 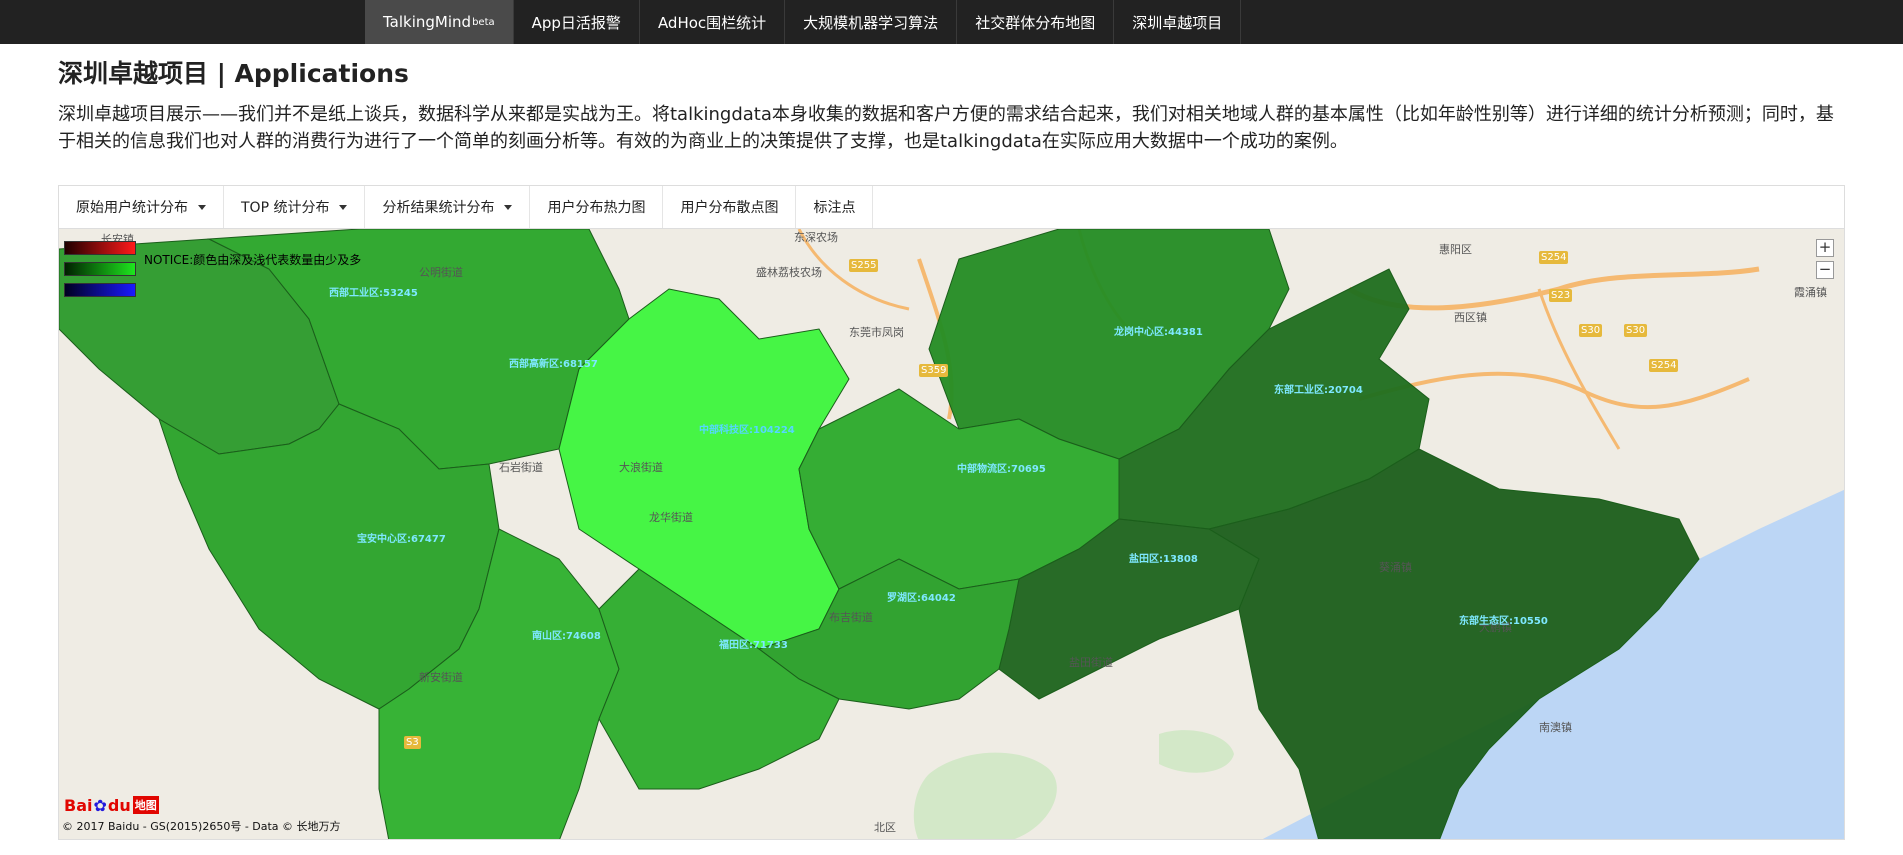 I want to click on place-label: 葵涌镇, so click(x=1395, y=567).